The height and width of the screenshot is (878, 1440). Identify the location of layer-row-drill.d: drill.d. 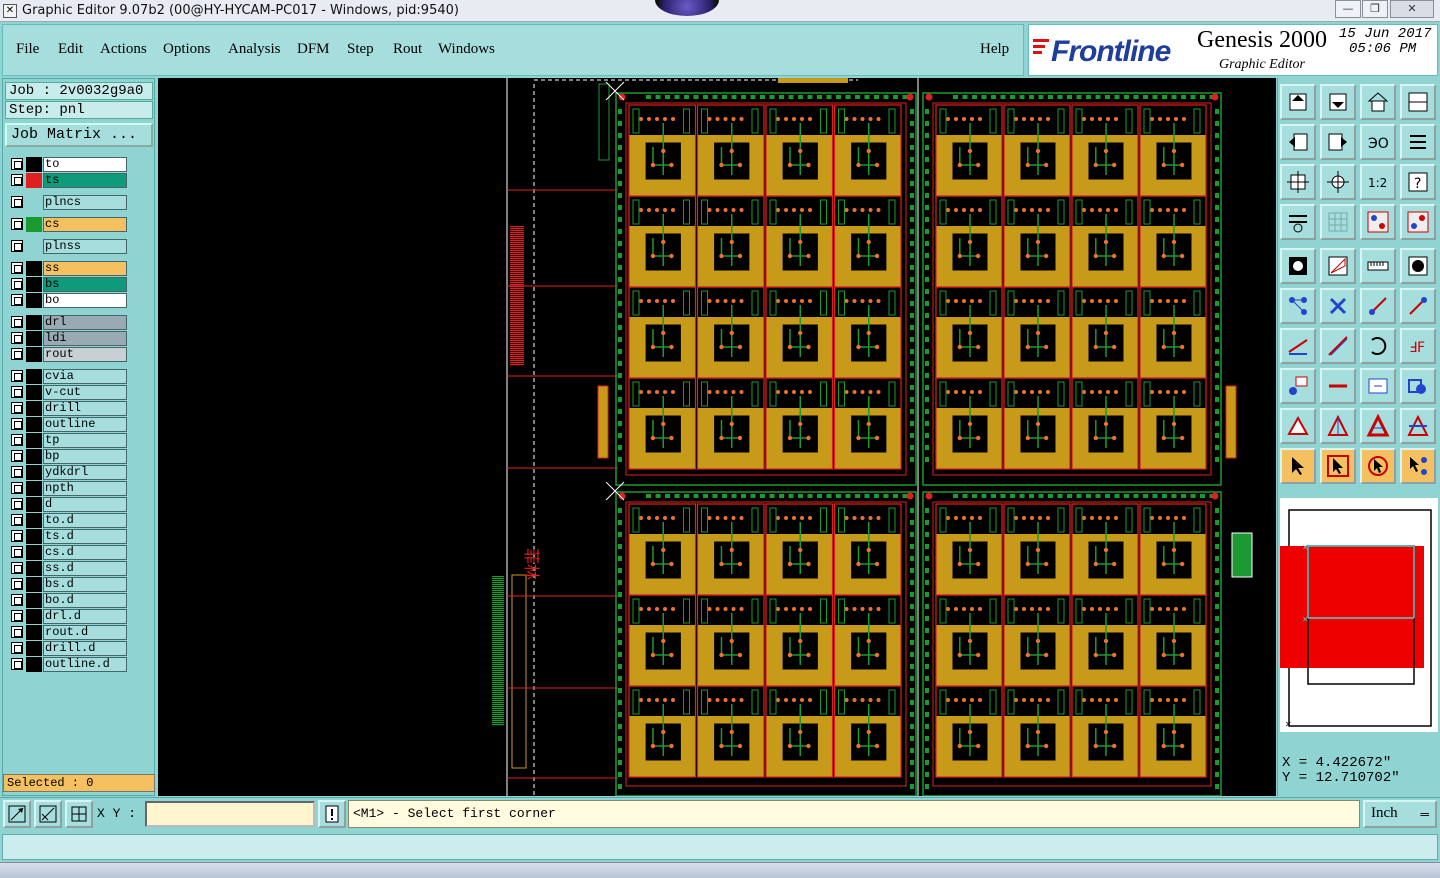
(68, 648).